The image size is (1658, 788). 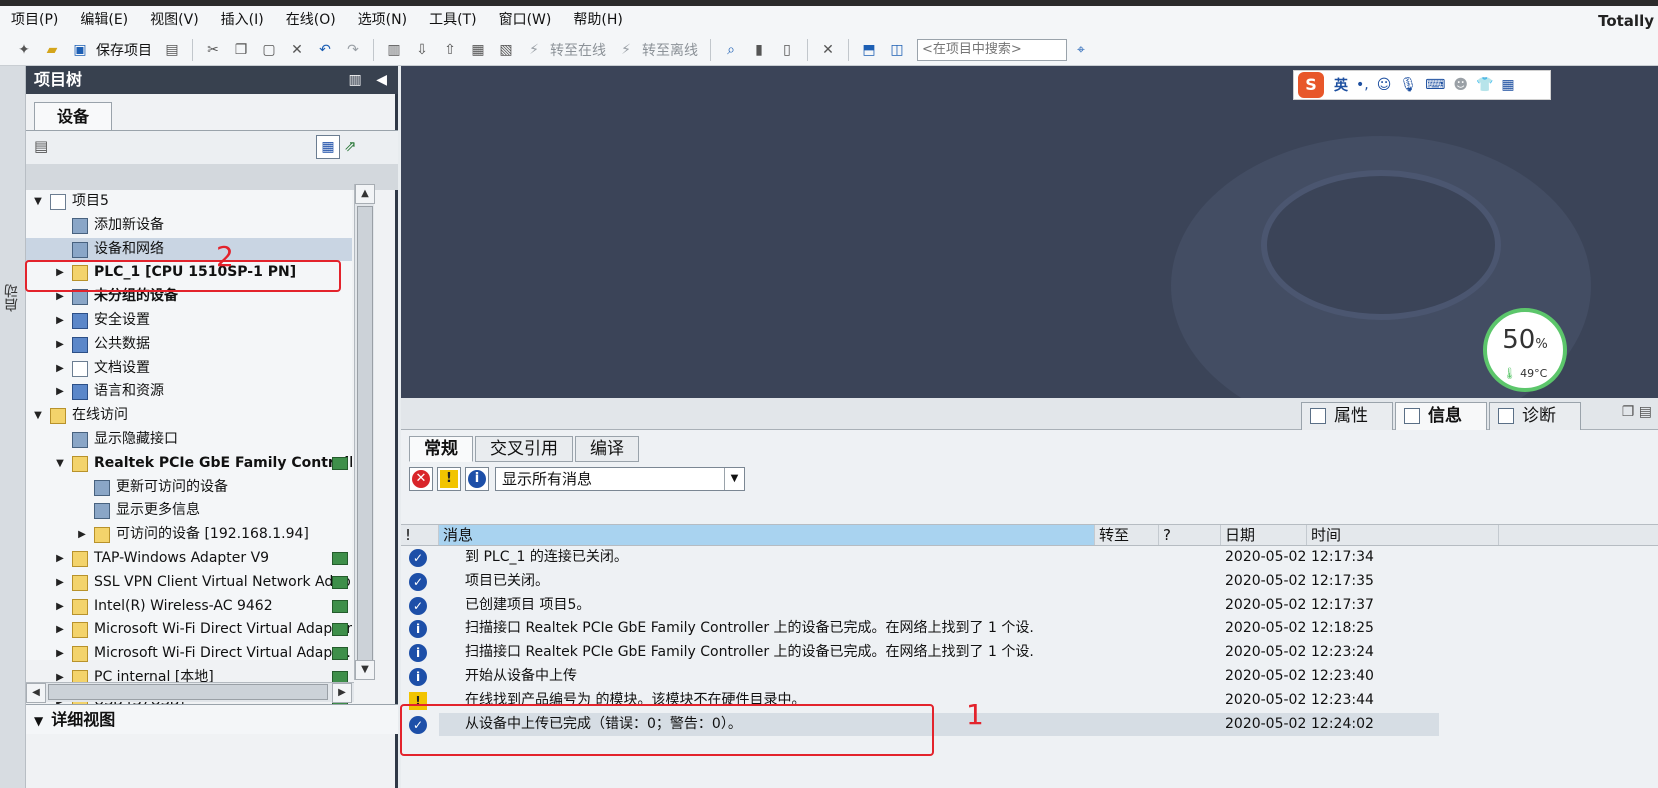 I want to click on undo-icon: ↶, so click(x=325, y=50).